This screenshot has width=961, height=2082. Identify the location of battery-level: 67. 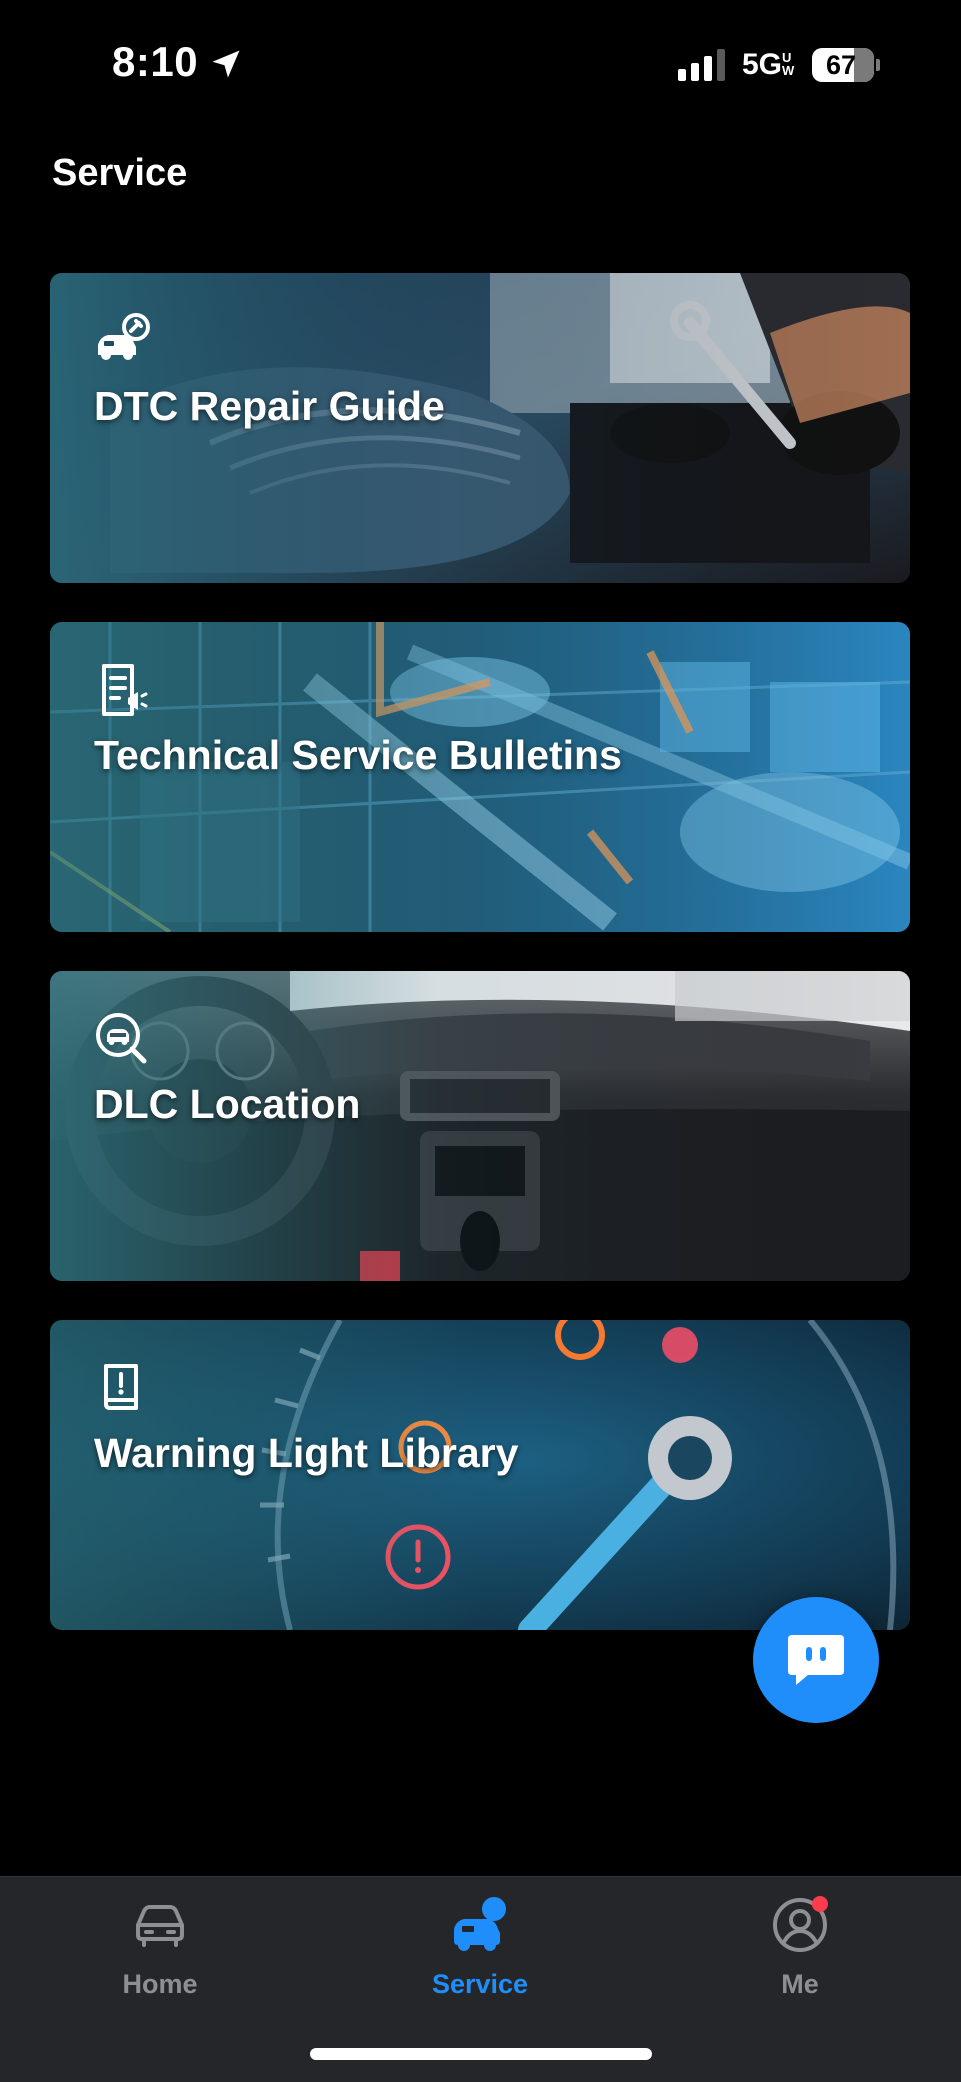
(841, 65).